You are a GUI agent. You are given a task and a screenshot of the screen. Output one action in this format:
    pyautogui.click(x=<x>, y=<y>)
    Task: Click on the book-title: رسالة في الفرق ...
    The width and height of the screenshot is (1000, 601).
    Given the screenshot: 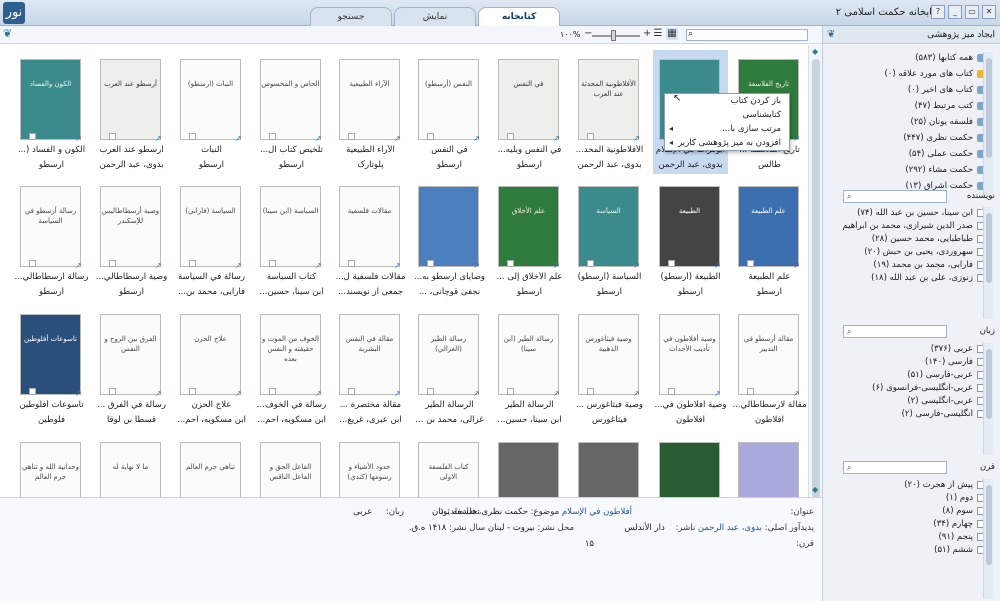 What is the action you would take?
    pyautogui.click(x=131, y=405)
    